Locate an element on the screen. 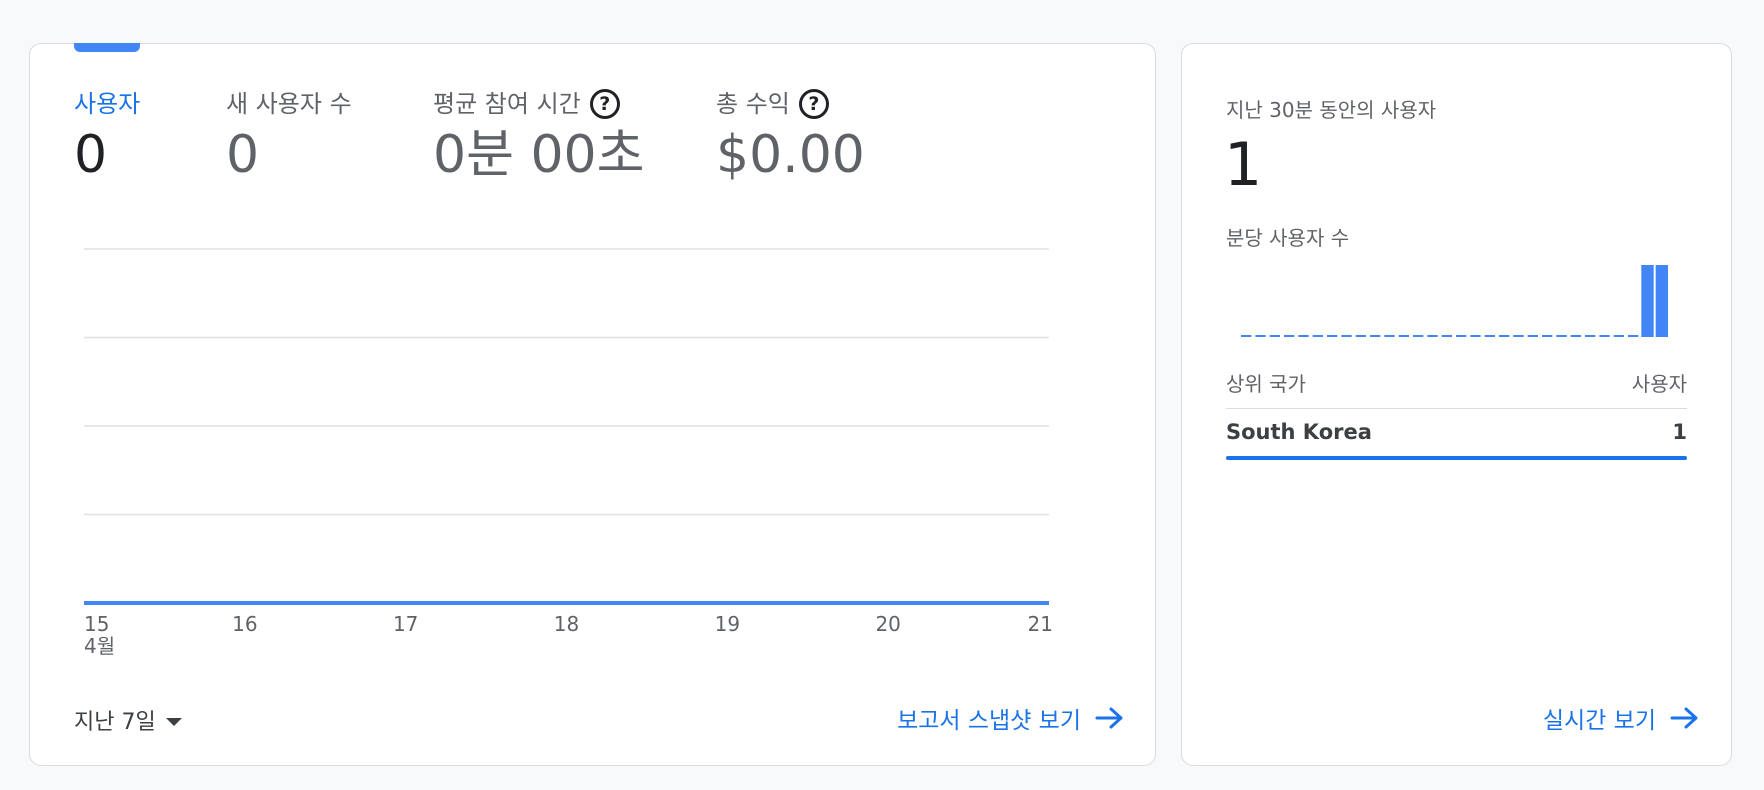 The width and height of the screenshot is (1764, 790). x-tick-label: 16 is located at coordinates (244, 624).